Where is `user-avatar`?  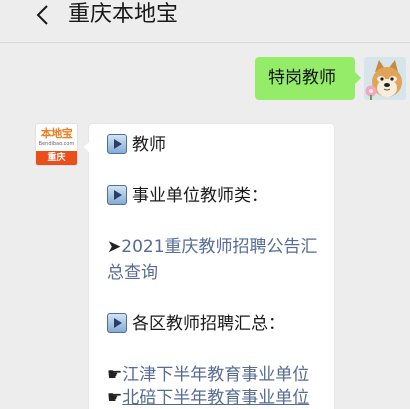
user-avatar is located at coordinates (385, 78).